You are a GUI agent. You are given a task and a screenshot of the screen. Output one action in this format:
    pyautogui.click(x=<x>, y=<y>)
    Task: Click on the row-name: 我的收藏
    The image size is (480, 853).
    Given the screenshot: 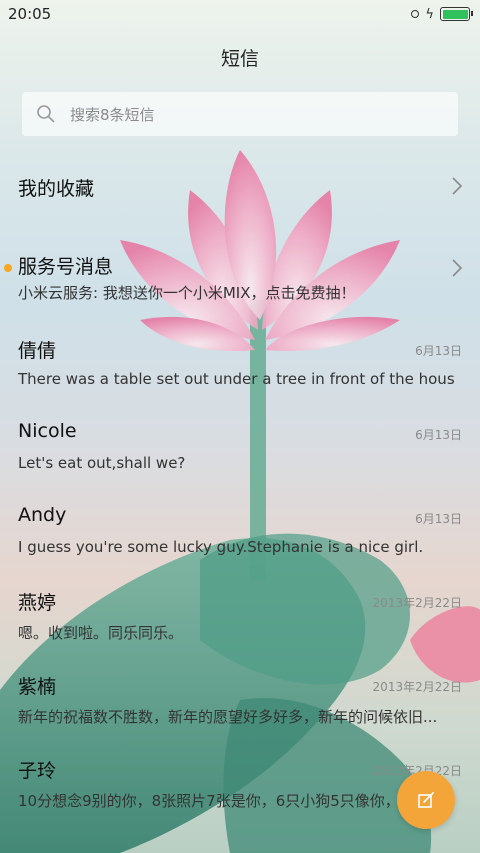 What is the action you would take?
    pyautogui.click(x=56, y=189)
    